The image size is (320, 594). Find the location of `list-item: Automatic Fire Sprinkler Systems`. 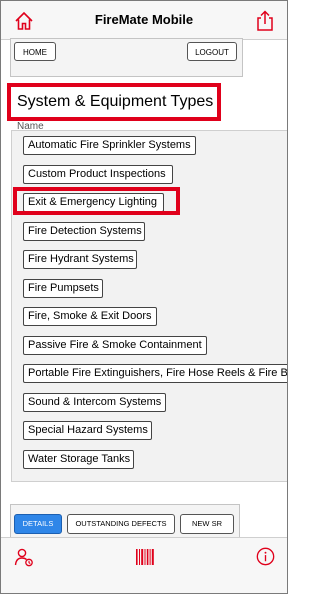

list-item: Automatic Fire Sprinkler Systems is located at coordinates (109, 145).